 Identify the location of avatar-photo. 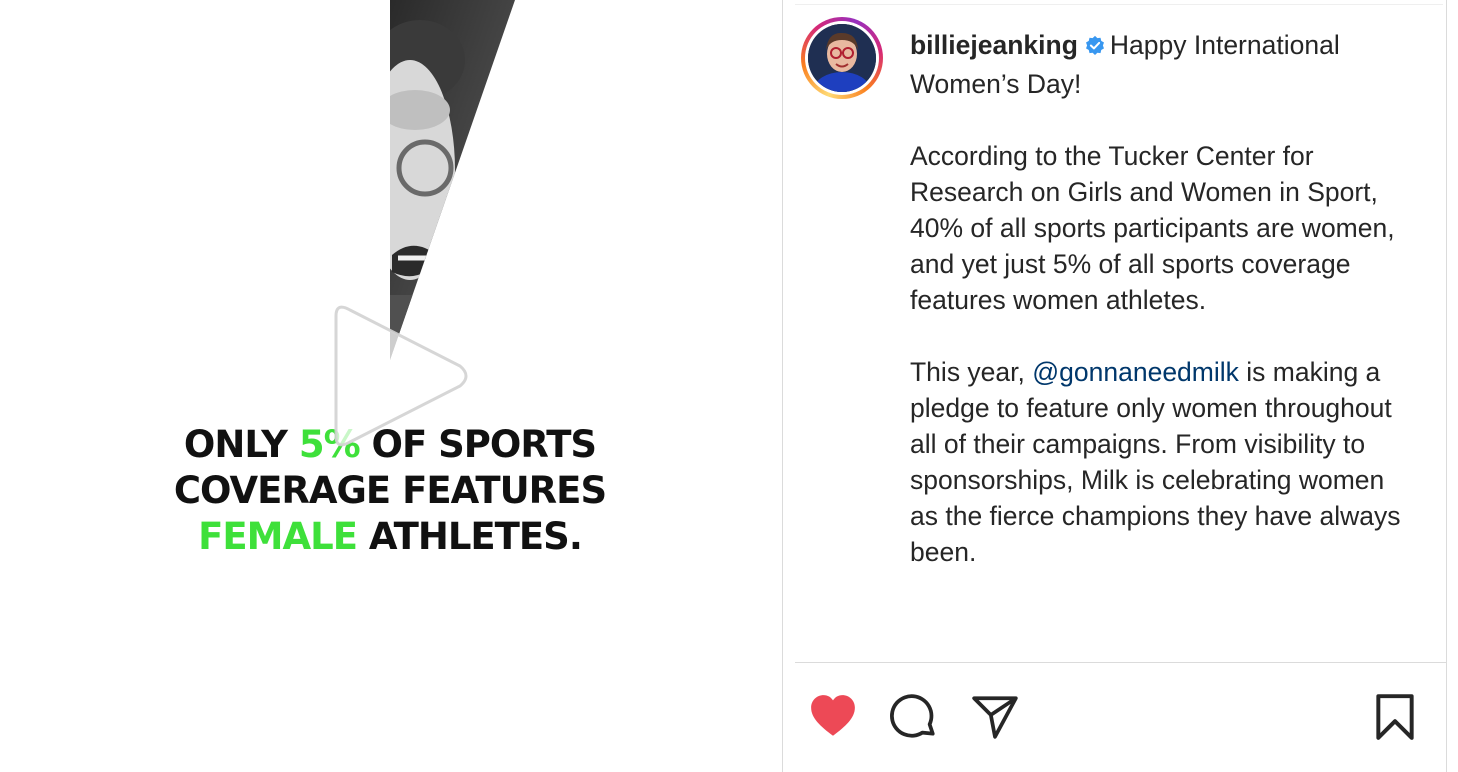
(842, 58).